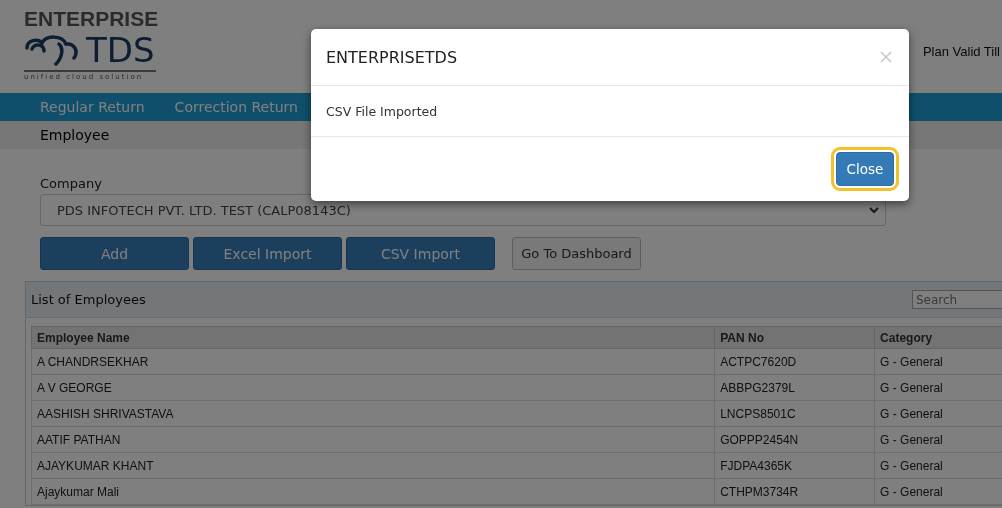  Describe the element at coordinates (961, 51) in the screenshot. I see `plan-validity-text: Plan Valid Till` at that location.